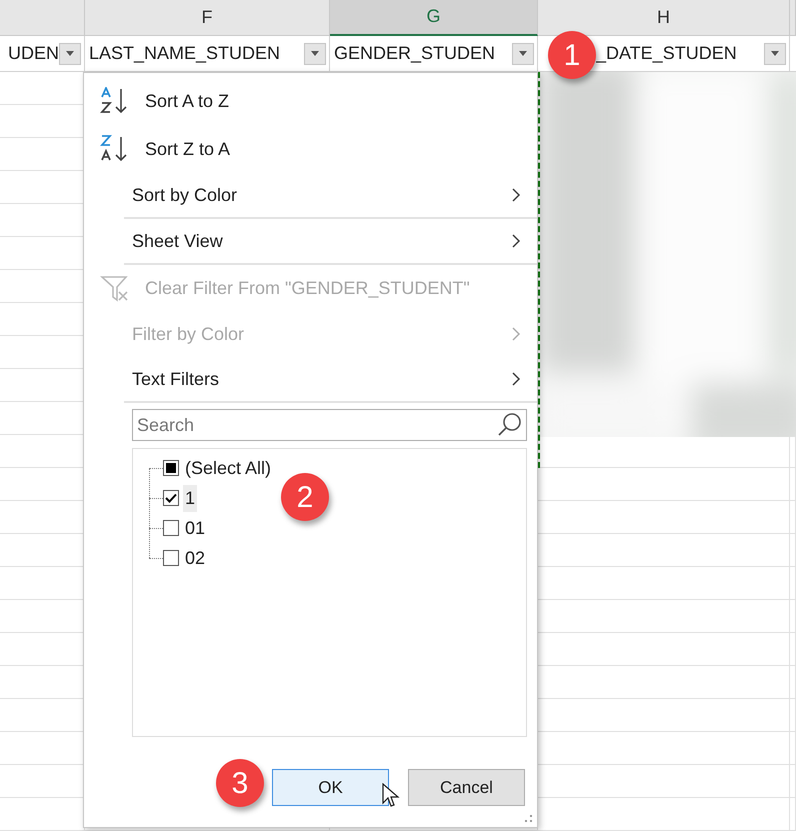 The image size is (796, 831). Describe the element at coordinates (391, 796) in the screenshot. I see `mouse-pointer-icon` at that location.